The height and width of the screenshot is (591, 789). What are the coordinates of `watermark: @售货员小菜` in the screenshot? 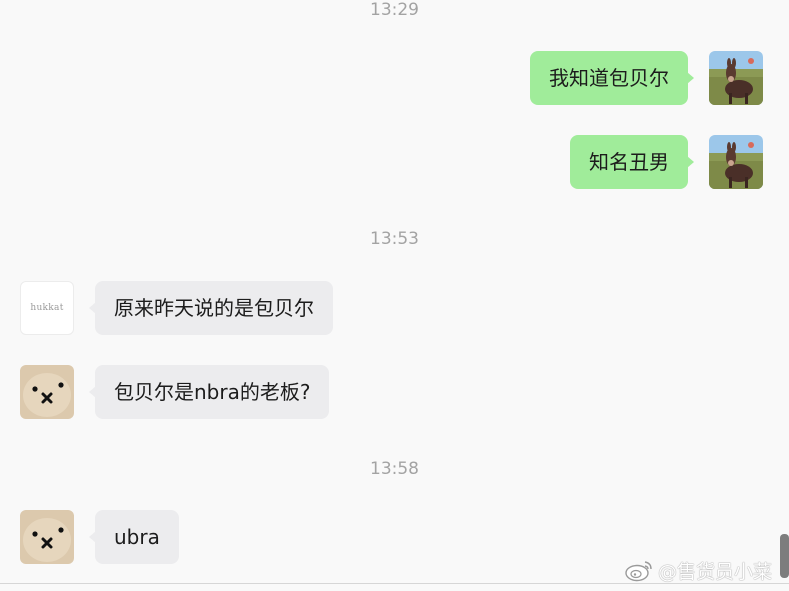 It's located at (698, 570).